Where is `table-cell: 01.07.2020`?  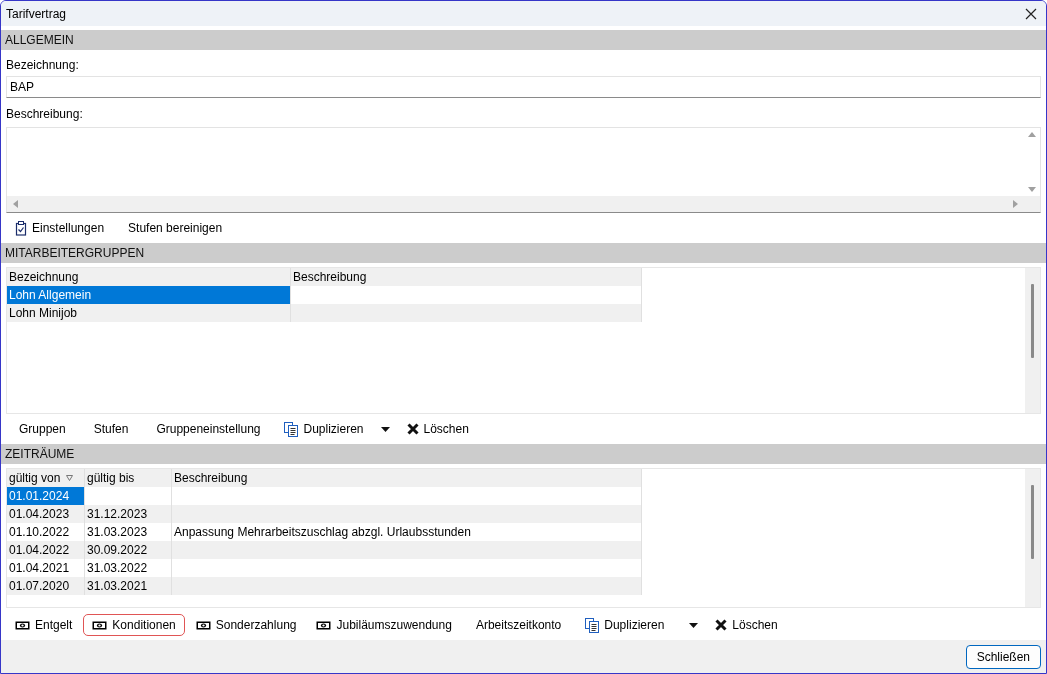
table-cell: 01.07.2020 is located at coordinates (46, 586).